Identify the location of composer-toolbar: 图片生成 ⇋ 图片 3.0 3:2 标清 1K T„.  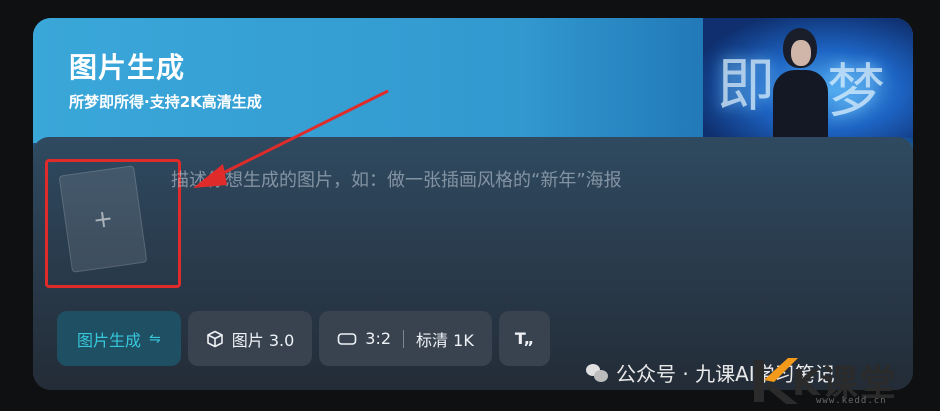
(304, 338).